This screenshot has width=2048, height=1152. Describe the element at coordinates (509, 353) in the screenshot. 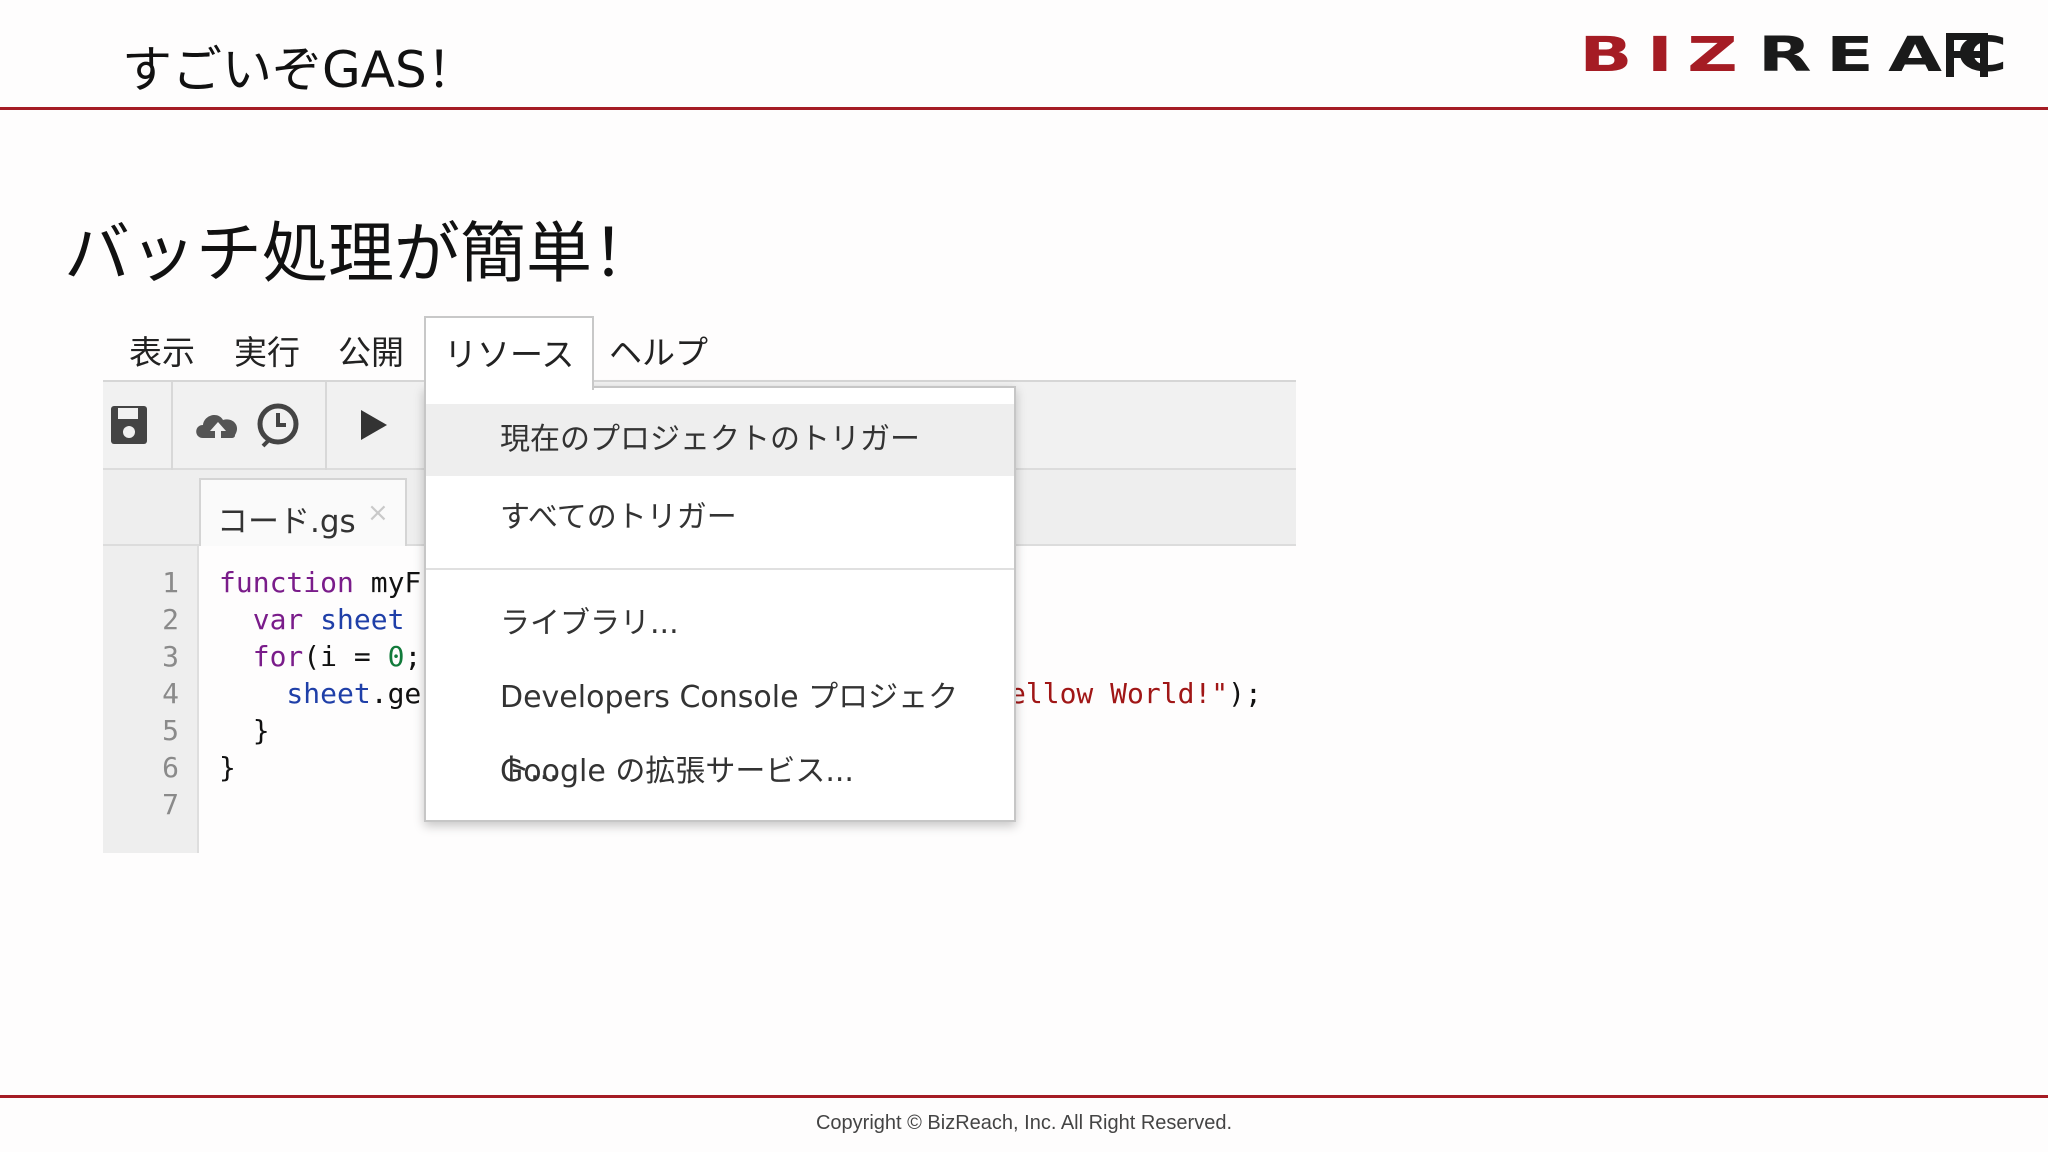

I see `menu-resources: リソース` at that location.